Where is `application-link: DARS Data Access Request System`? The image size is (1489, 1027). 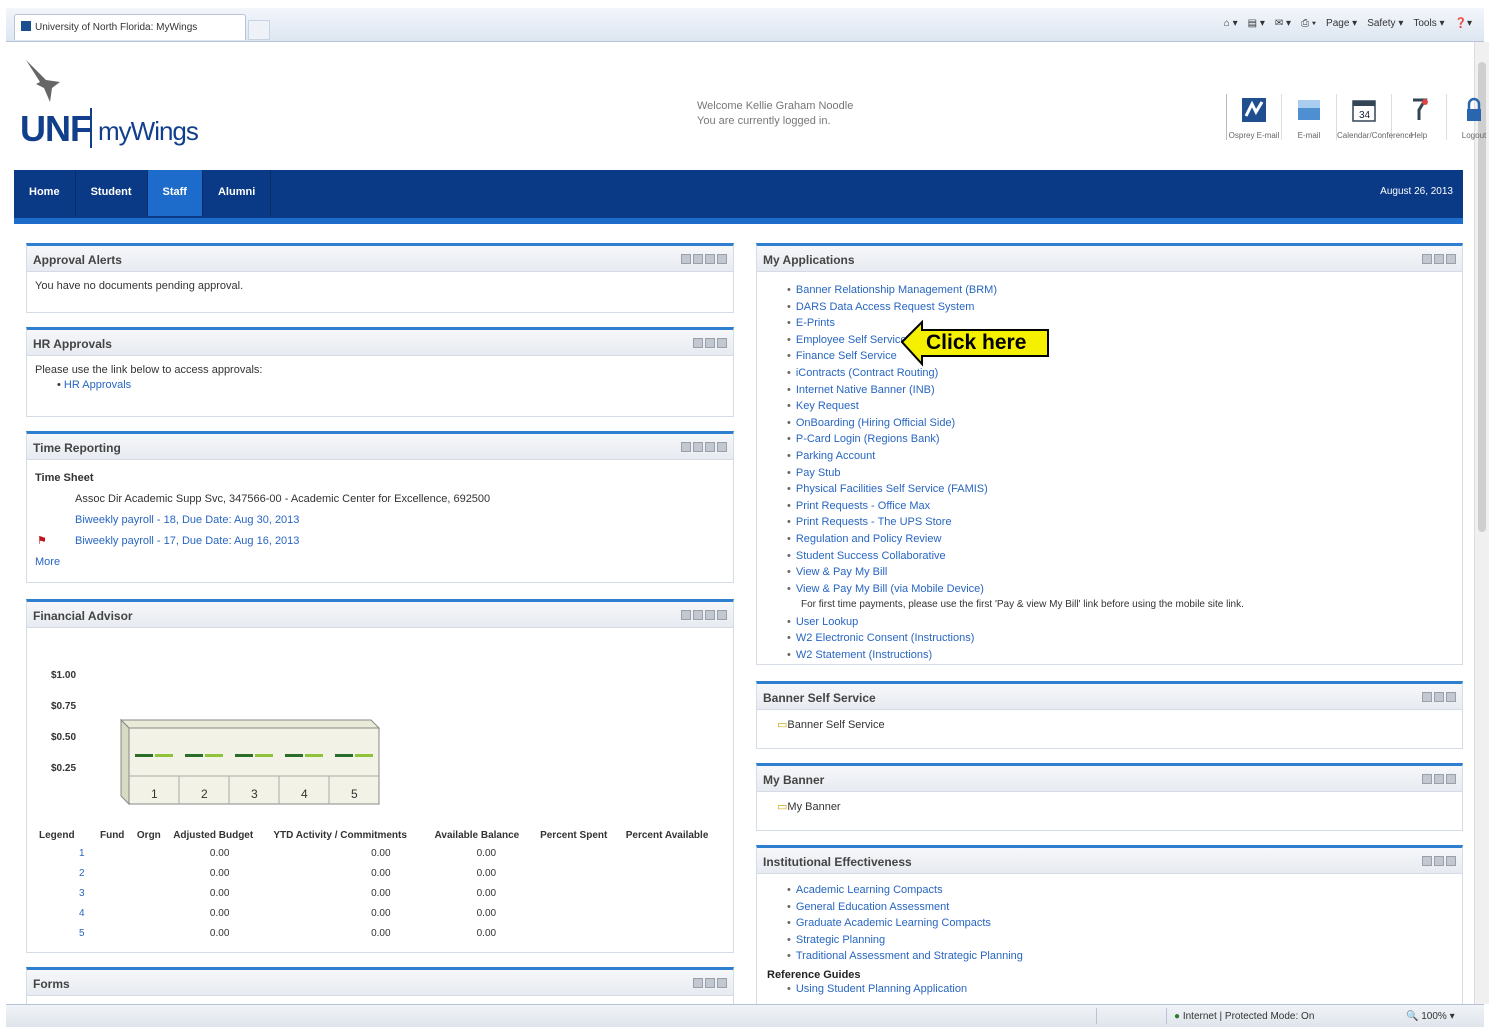
application-link: DARS Data Access Request System is located at coordinates (885, 307).